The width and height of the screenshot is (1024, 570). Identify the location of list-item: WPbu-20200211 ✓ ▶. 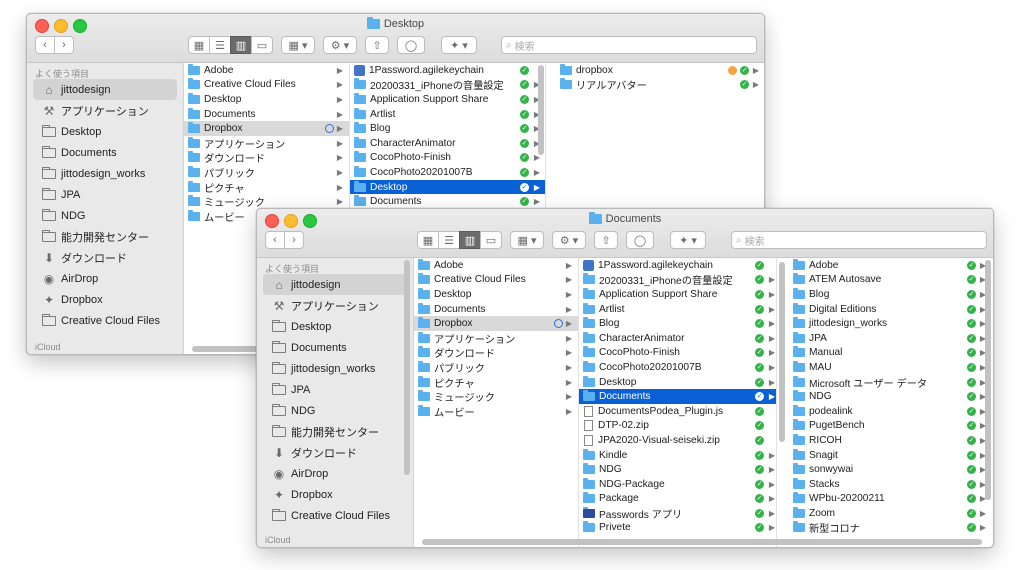
(891, 499).